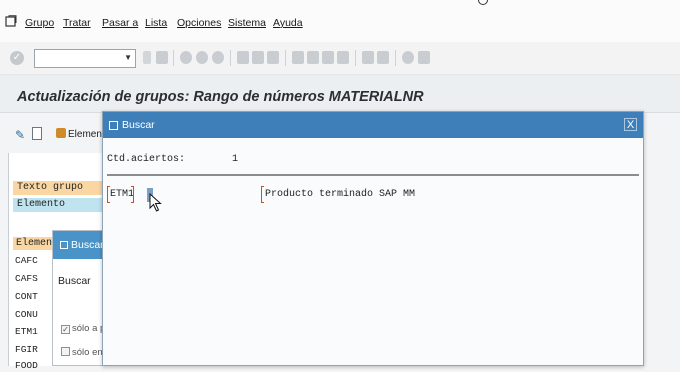  Describe the element at coordinates (288, 23) in the screenshot. I see `menu-ayuda: Ayuda` at that location.